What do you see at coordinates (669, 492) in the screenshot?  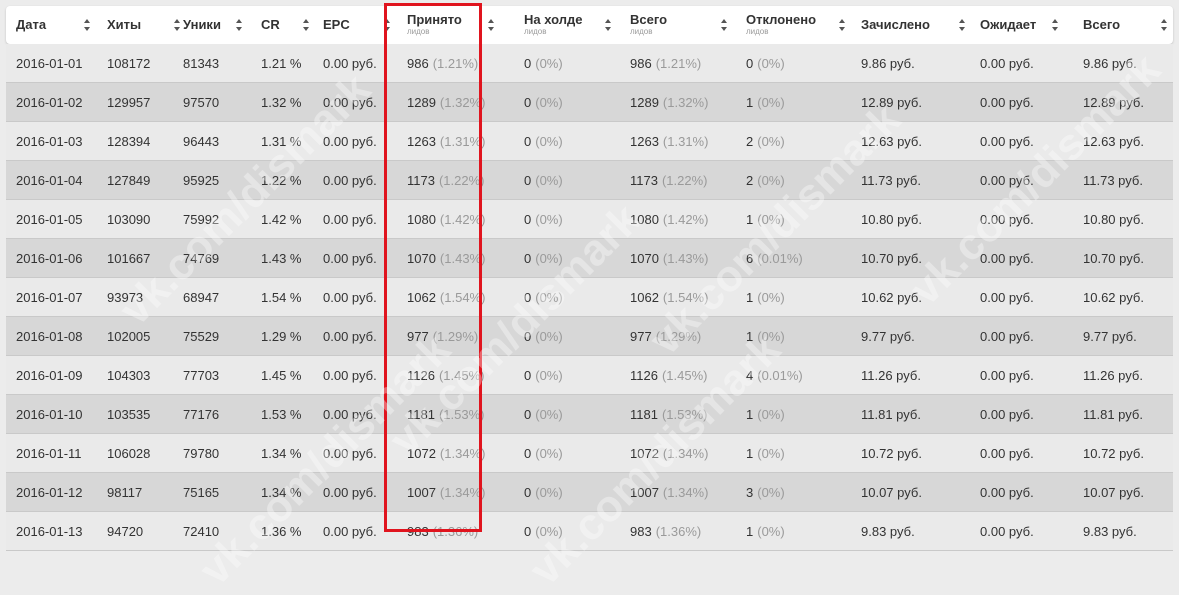 I see `cell-total_leads: 1007 (1.34%)` at bounding box center [669, 492].